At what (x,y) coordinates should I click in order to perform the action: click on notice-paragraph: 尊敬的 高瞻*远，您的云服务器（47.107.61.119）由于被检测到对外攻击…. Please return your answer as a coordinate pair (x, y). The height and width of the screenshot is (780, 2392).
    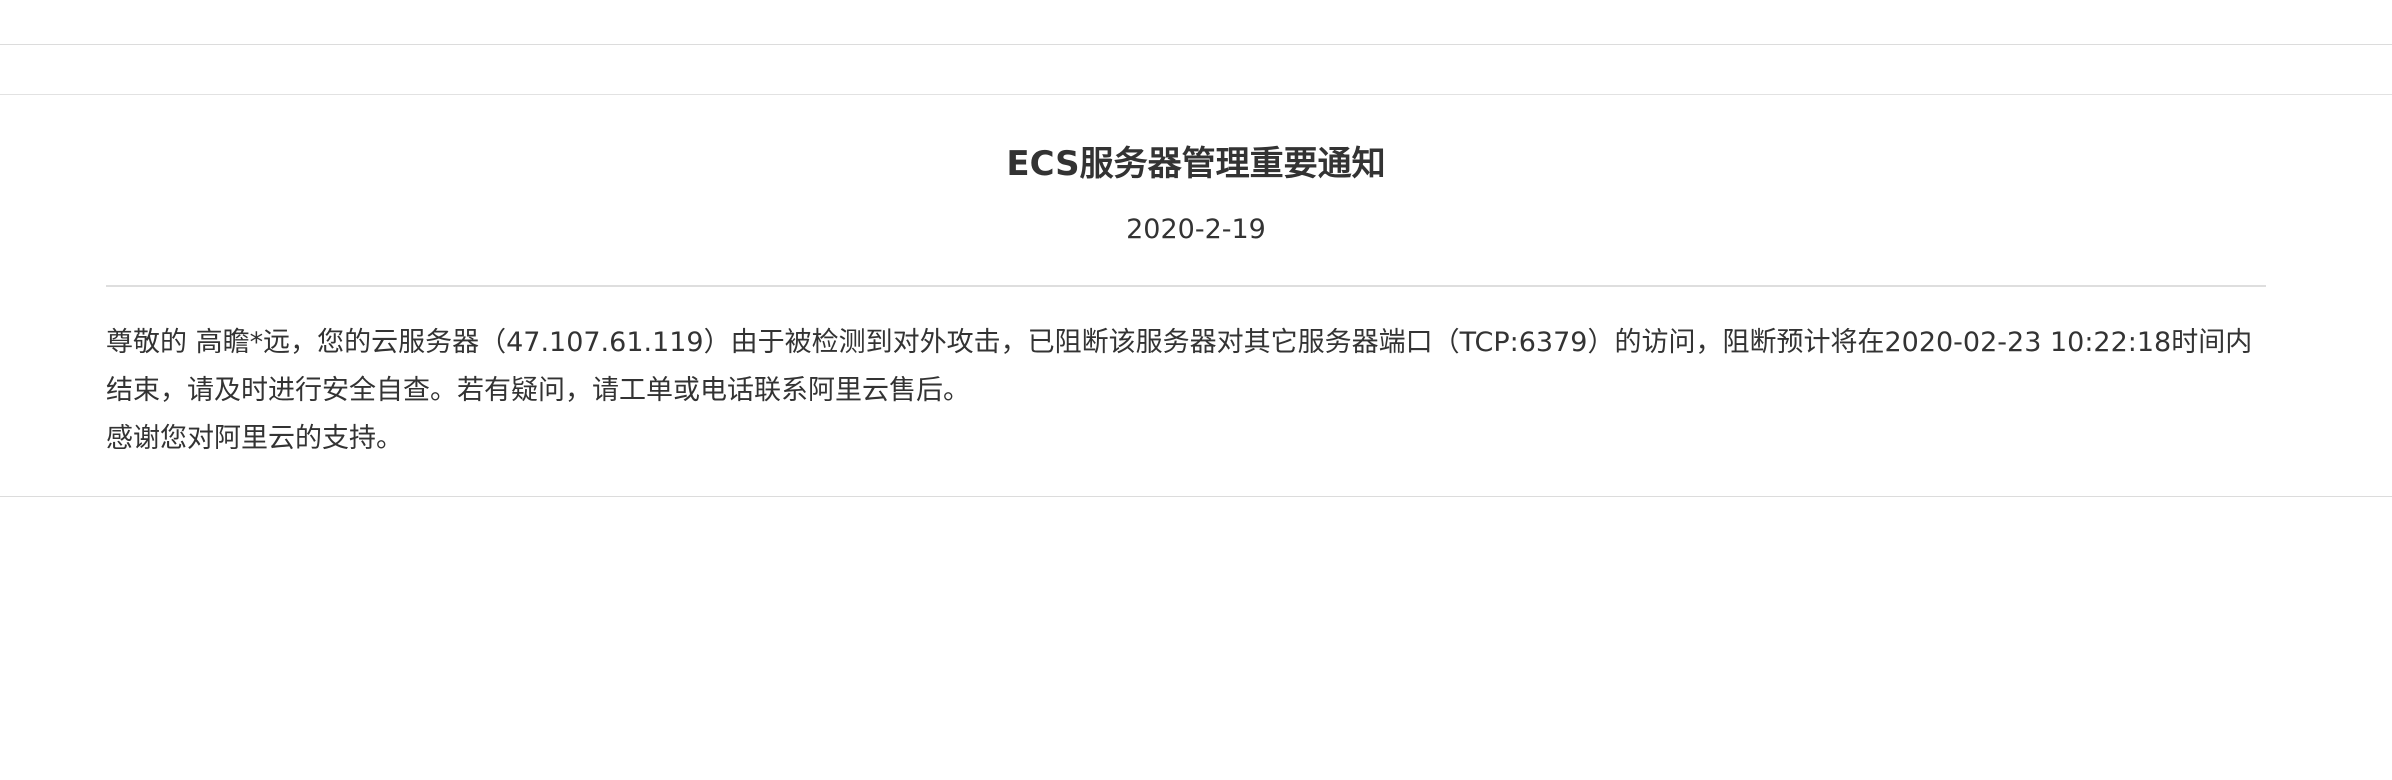
    Looking at the image, I should click on (1179, 366).